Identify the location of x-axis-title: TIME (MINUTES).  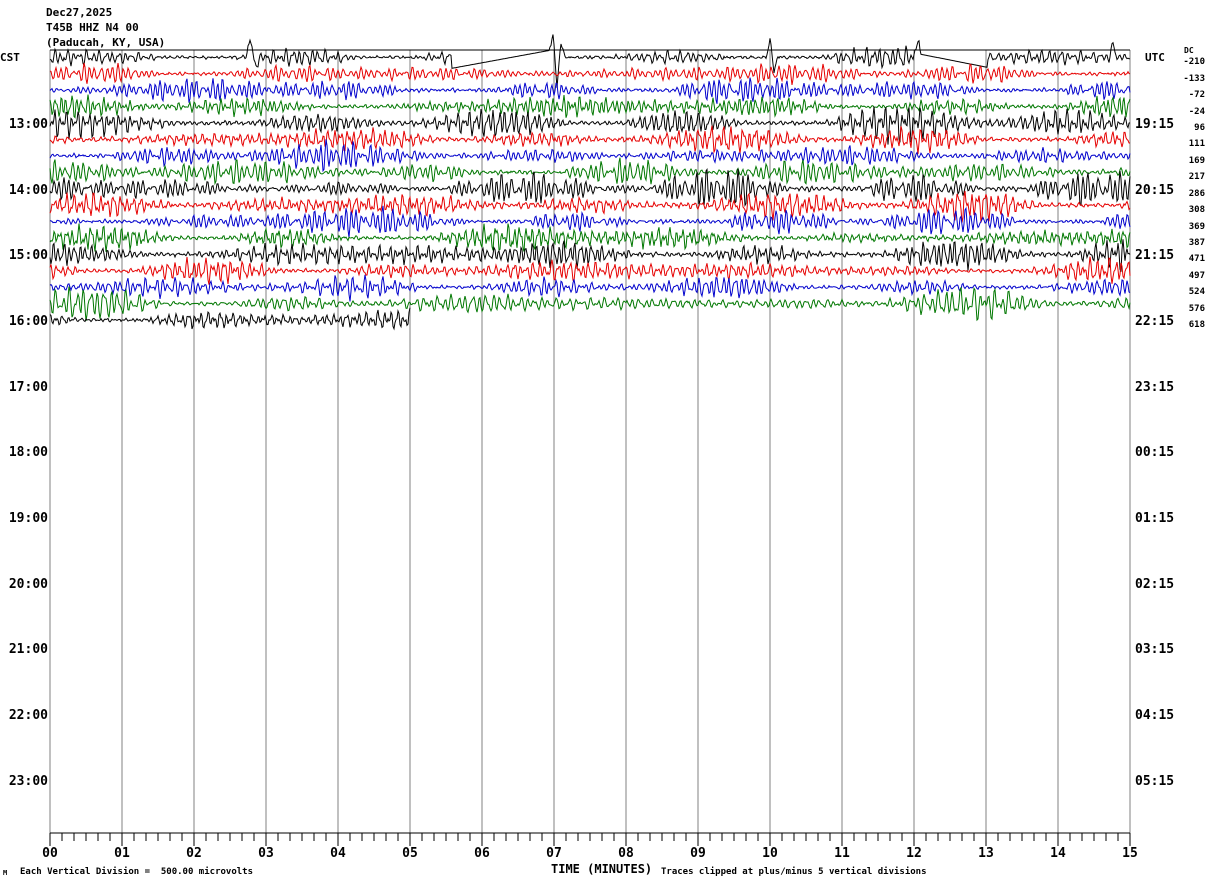
(602, 869).